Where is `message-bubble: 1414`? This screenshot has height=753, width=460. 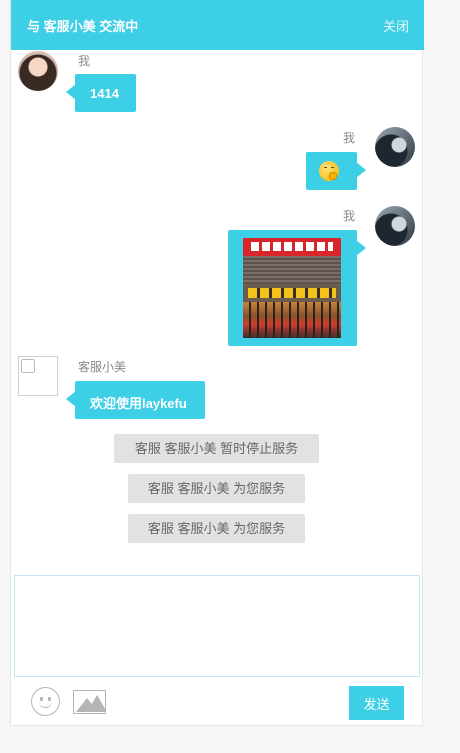
message-bubble: 1414 is located at coordinates (101, 93).